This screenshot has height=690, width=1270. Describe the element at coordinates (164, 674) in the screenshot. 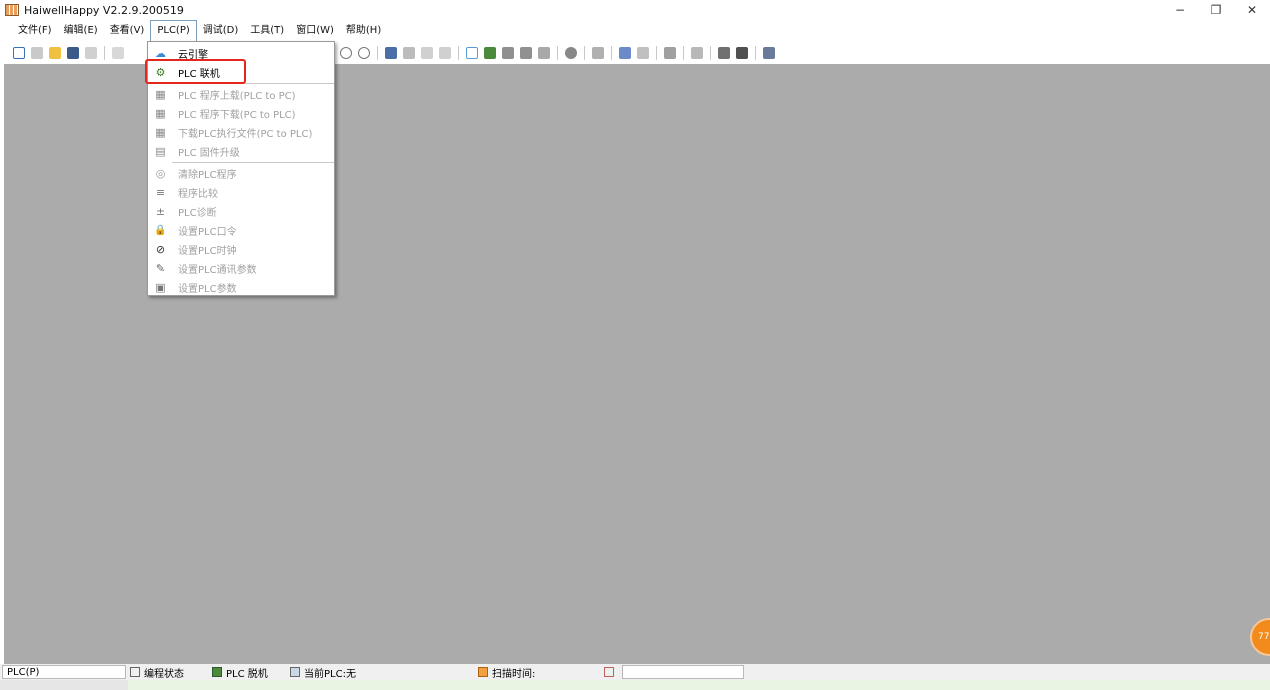

I see `status-mode-label: 编程状态` at that location.